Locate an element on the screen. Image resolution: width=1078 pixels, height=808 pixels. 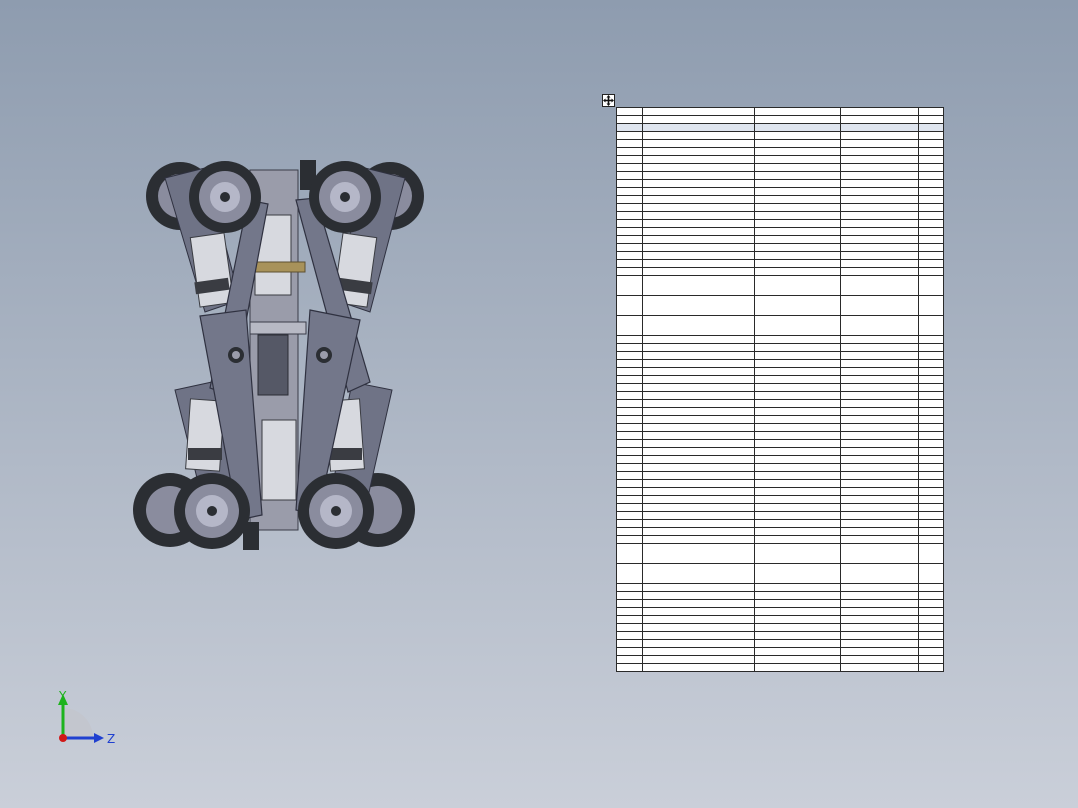
bom-header-row is located at coordinates (780, 111).